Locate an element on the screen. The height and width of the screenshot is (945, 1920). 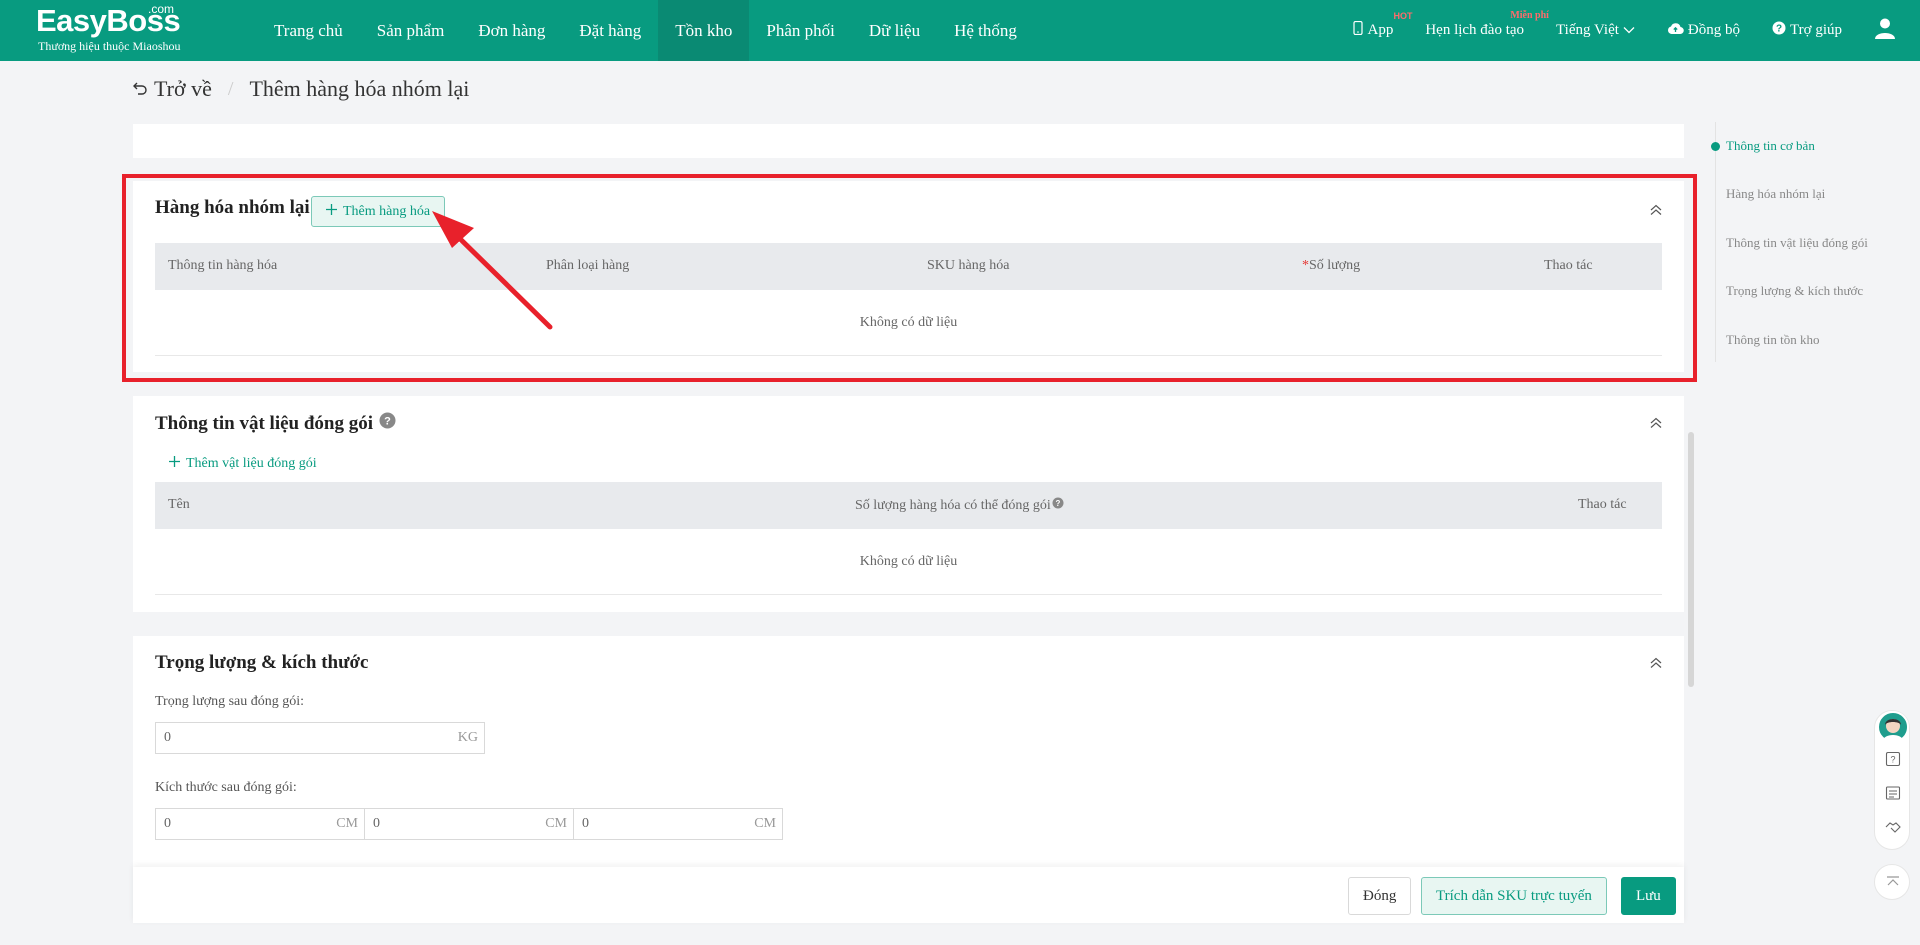
logo: EasyBoss .com Thương hiệu thuộc Miaoshou is located at coordinates (108, 28).